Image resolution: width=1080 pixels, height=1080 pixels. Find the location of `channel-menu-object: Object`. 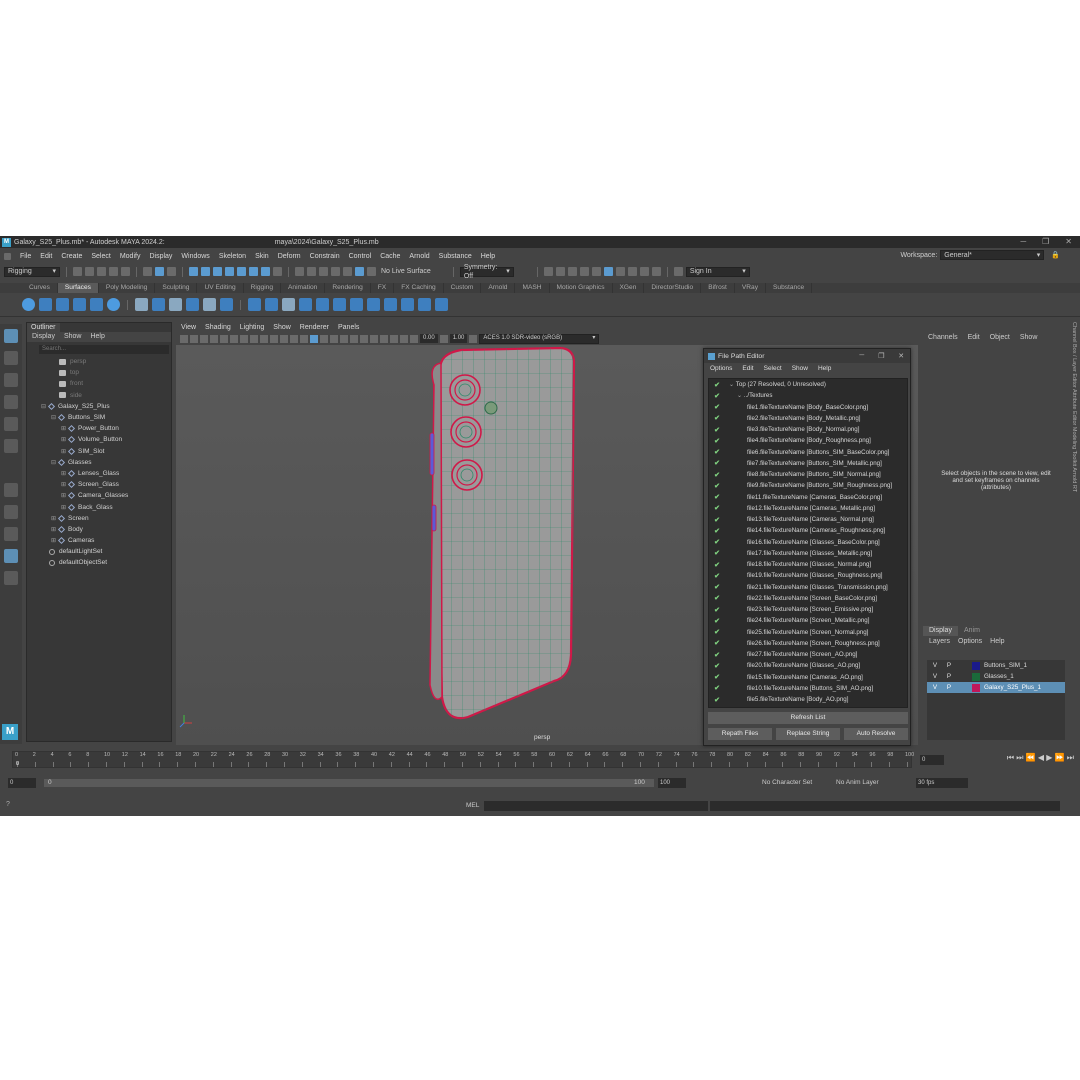

channel-menu-object: Object is located at coordinates (1000, 338).